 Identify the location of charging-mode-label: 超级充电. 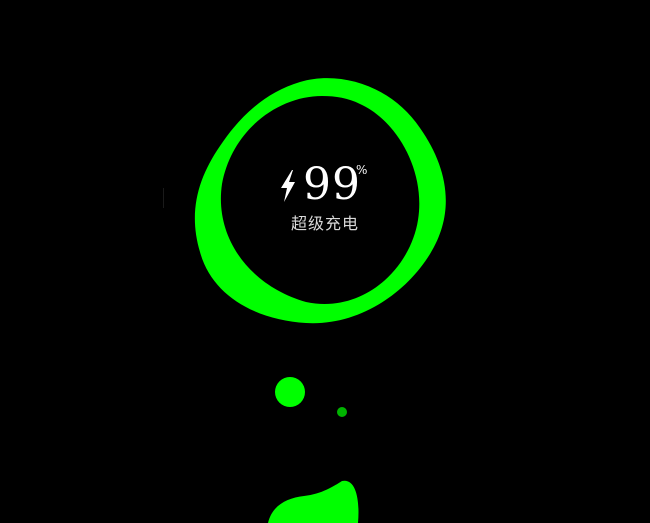
(324, 223).